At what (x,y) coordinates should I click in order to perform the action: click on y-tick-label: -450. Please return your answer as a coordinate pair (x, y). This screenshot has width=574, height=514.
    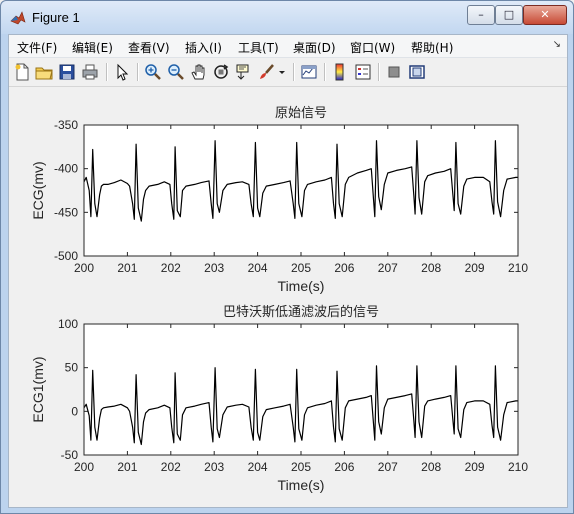
    Looking at the image, I should click on (66, 212).